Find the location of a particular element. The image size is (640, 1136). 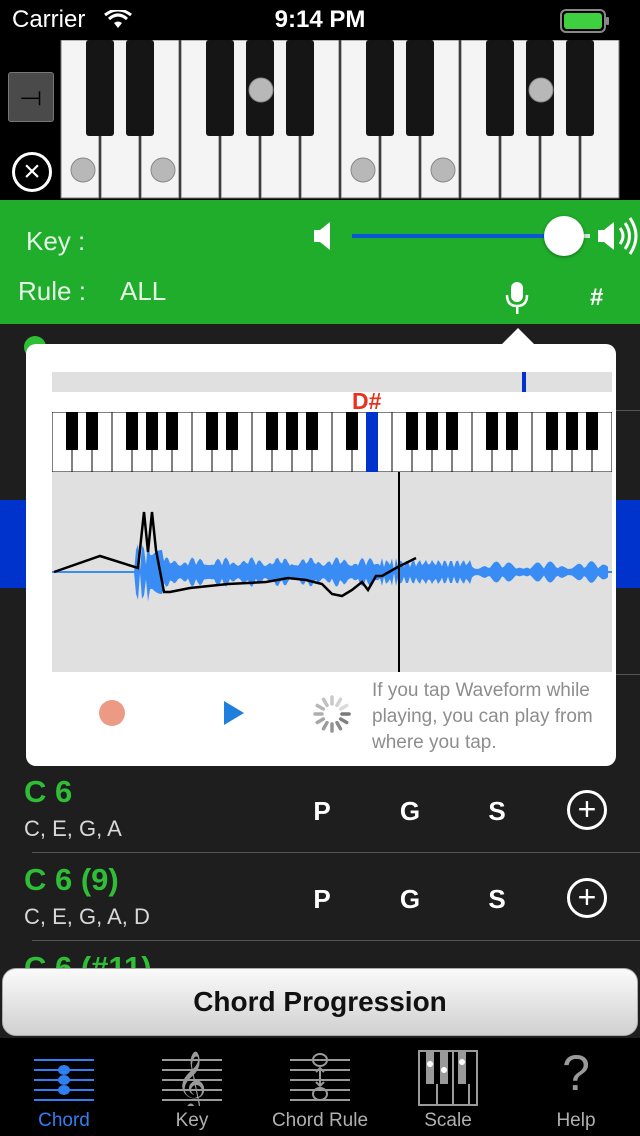

tab-key: 𝄞 Key is located at coordinates (192, 1087).